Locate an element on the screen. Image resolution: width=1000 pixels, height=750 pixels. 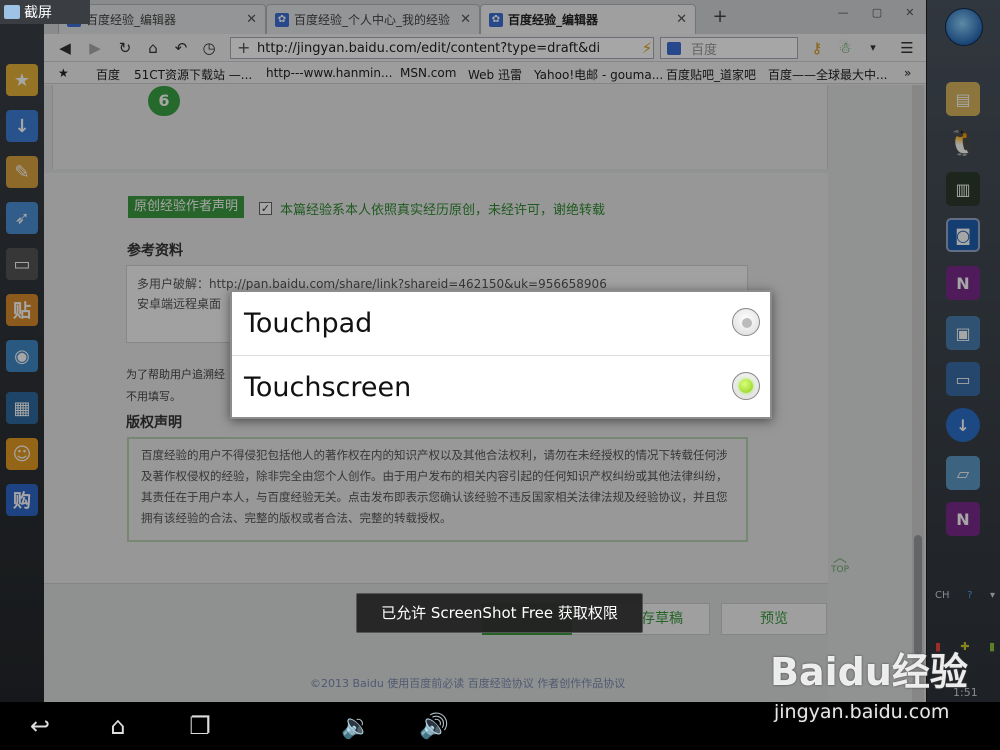
screenshot-app-label: 截屏 is located at coordinates (45, 12).